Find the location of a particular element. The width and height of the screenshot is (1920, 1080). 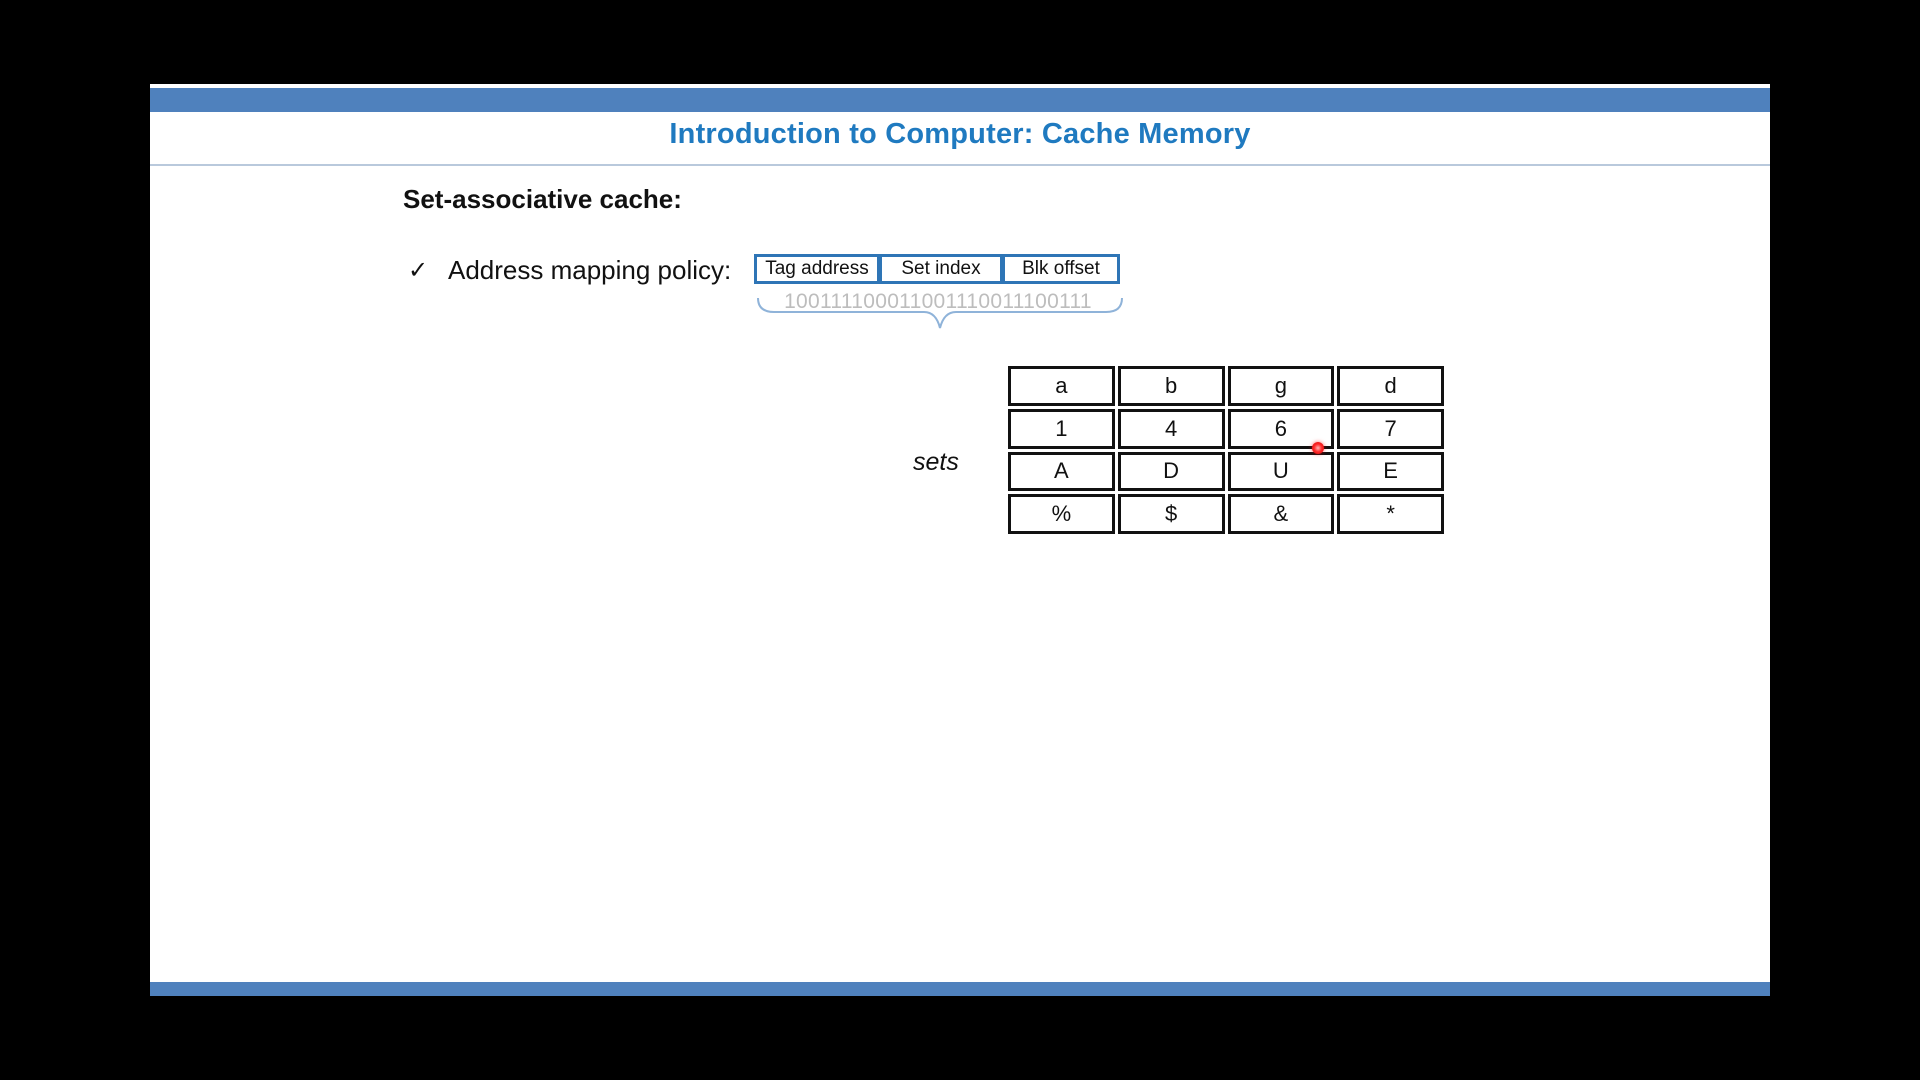

title-divider is located at coordinates (960, 165).